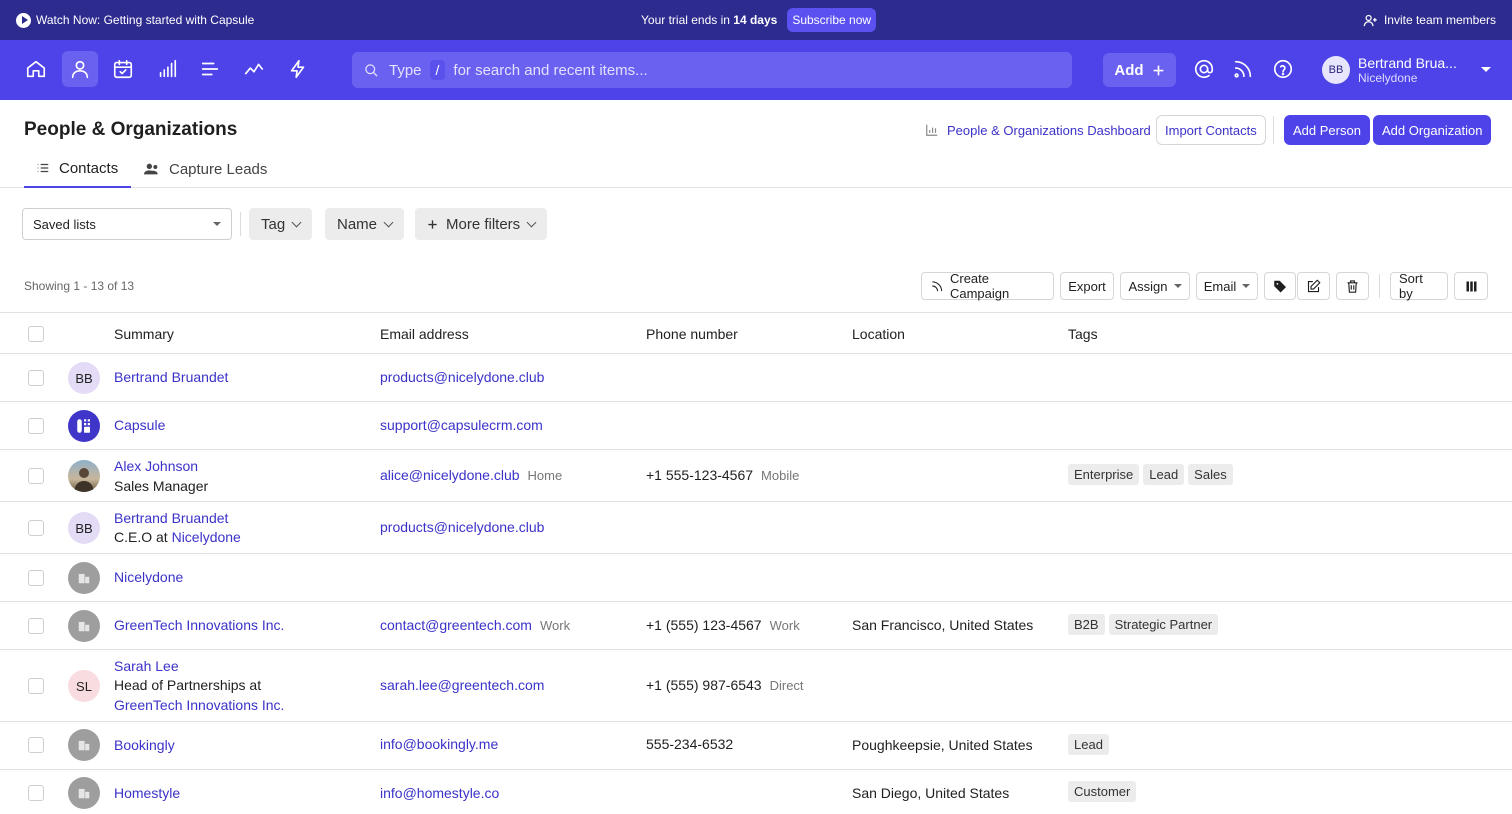 The width and height of the screenshot is (1512, 814). What do you see at coordinates (144, 334) in the screenshot?
I see `header-summary: Summary` at bounding box center [144, 334].